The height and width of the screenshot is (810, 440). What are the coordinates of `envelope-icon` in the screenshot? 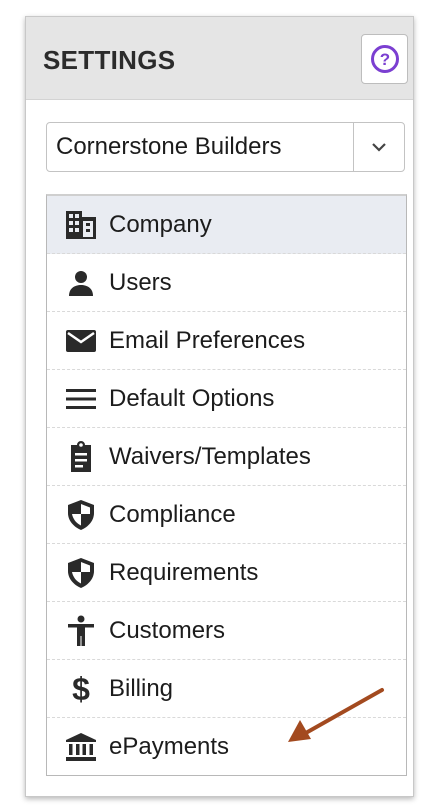 It's located at (81, 341).